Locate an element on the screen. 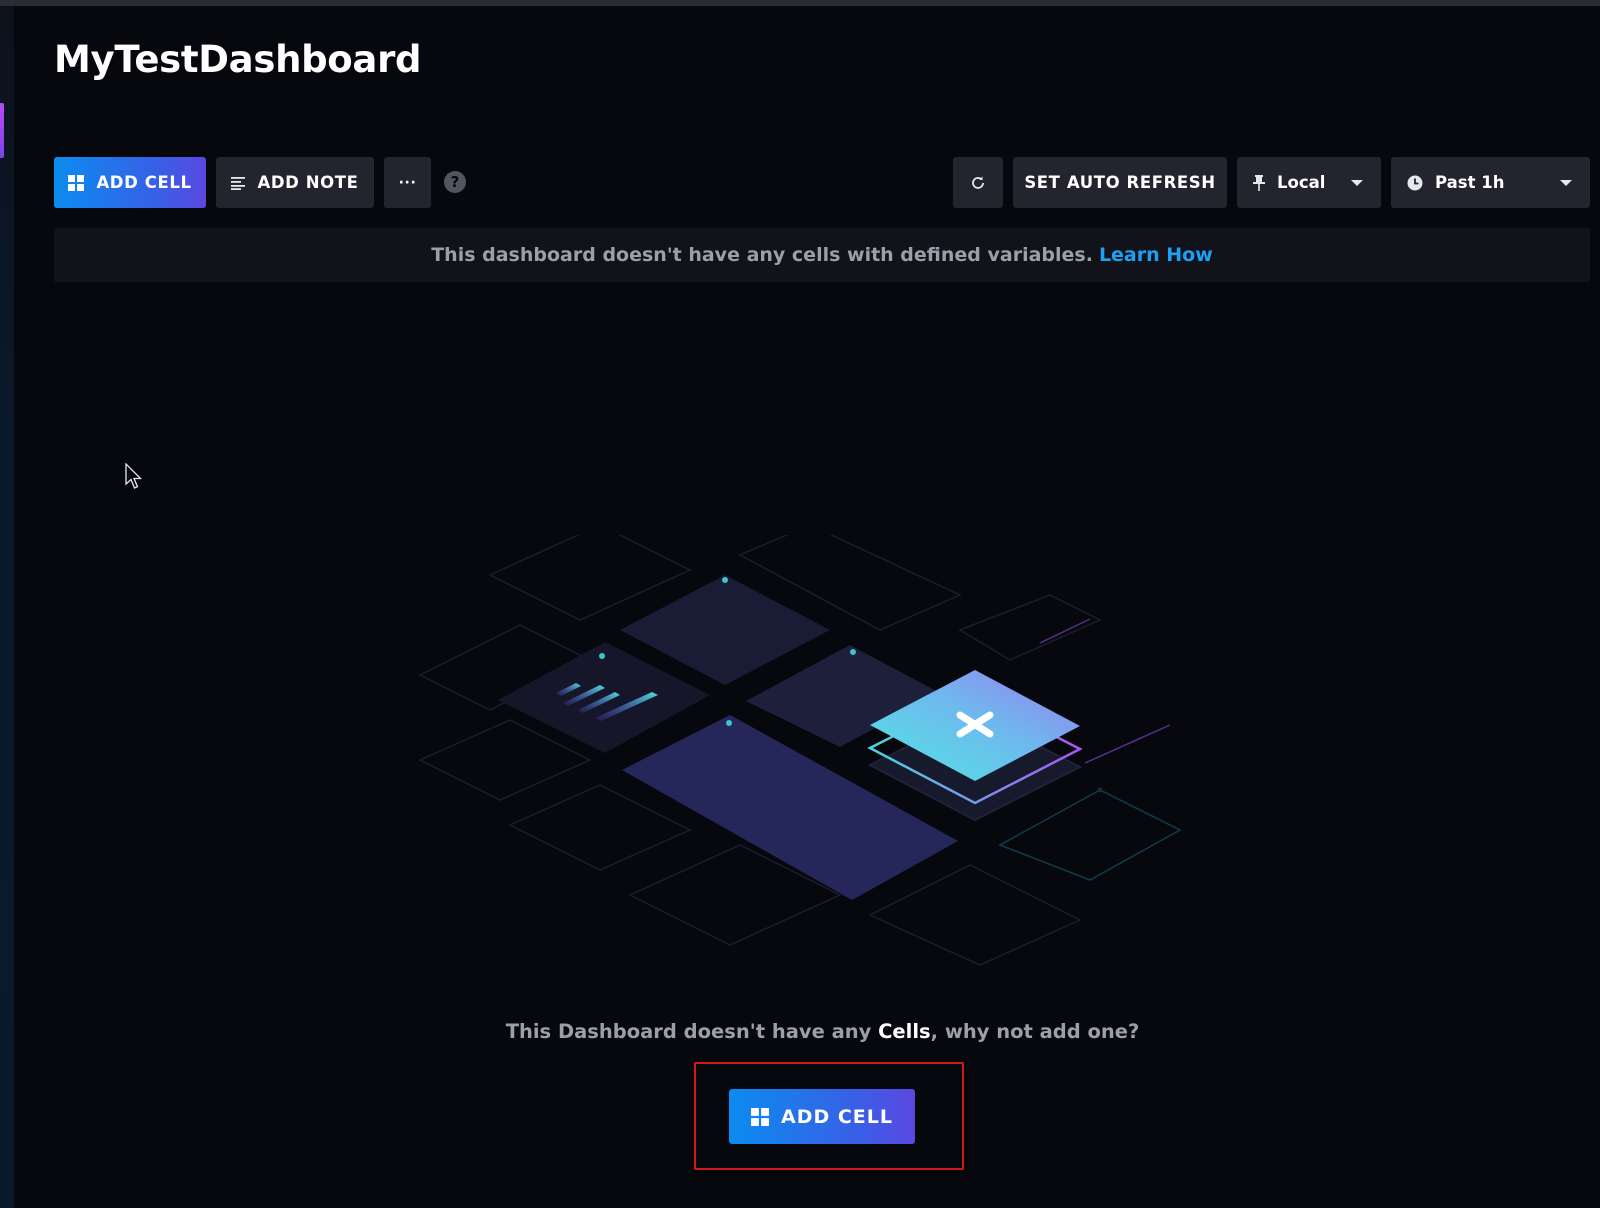  timezone-dropdown: Local is located at coordinates (1309, 182).